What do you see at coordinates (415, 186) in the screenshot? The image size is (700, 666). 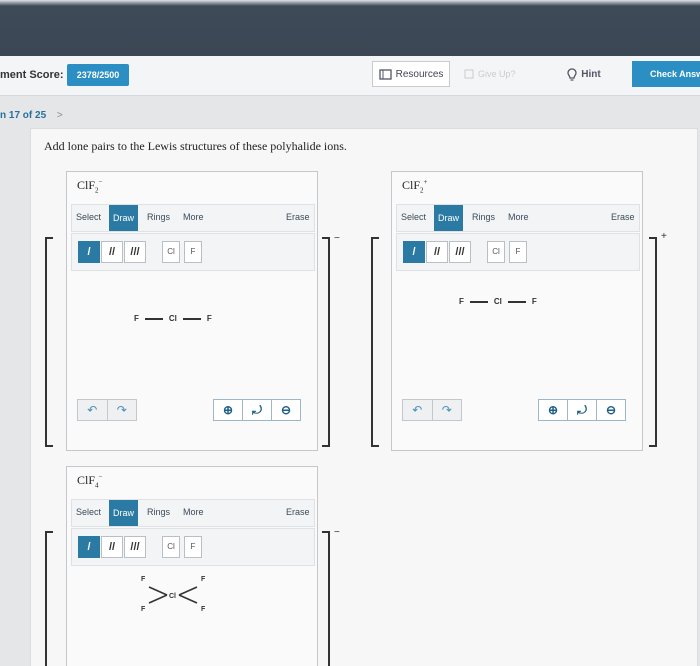 I see `formula-label: ClF2+` at bounding box center [415, 186].